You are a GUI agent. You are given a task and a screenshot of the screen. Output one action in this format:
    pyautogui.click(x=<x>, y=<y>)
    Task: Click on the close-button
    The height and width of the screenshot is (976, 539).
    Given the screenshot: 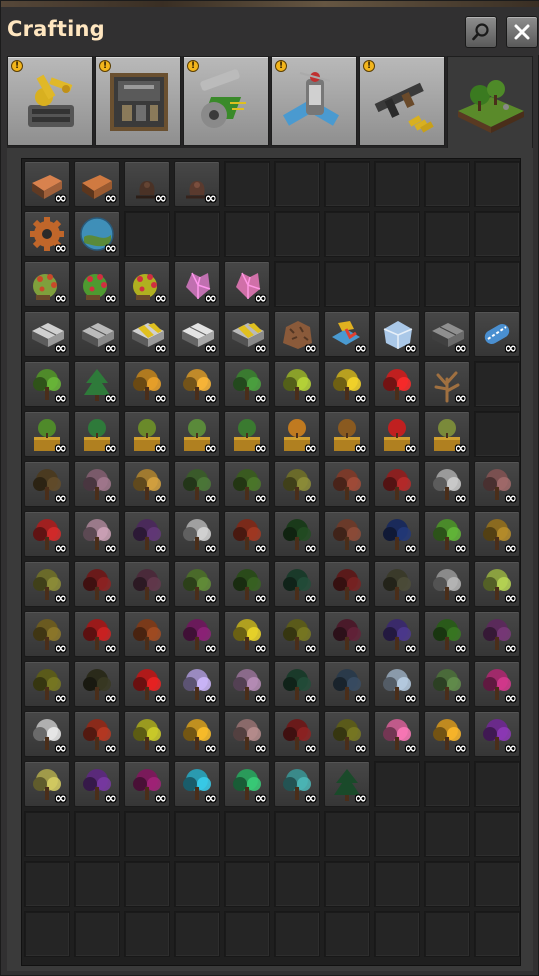 What is the action you would take?
    pyautogui.click(x=522, y=32)
    